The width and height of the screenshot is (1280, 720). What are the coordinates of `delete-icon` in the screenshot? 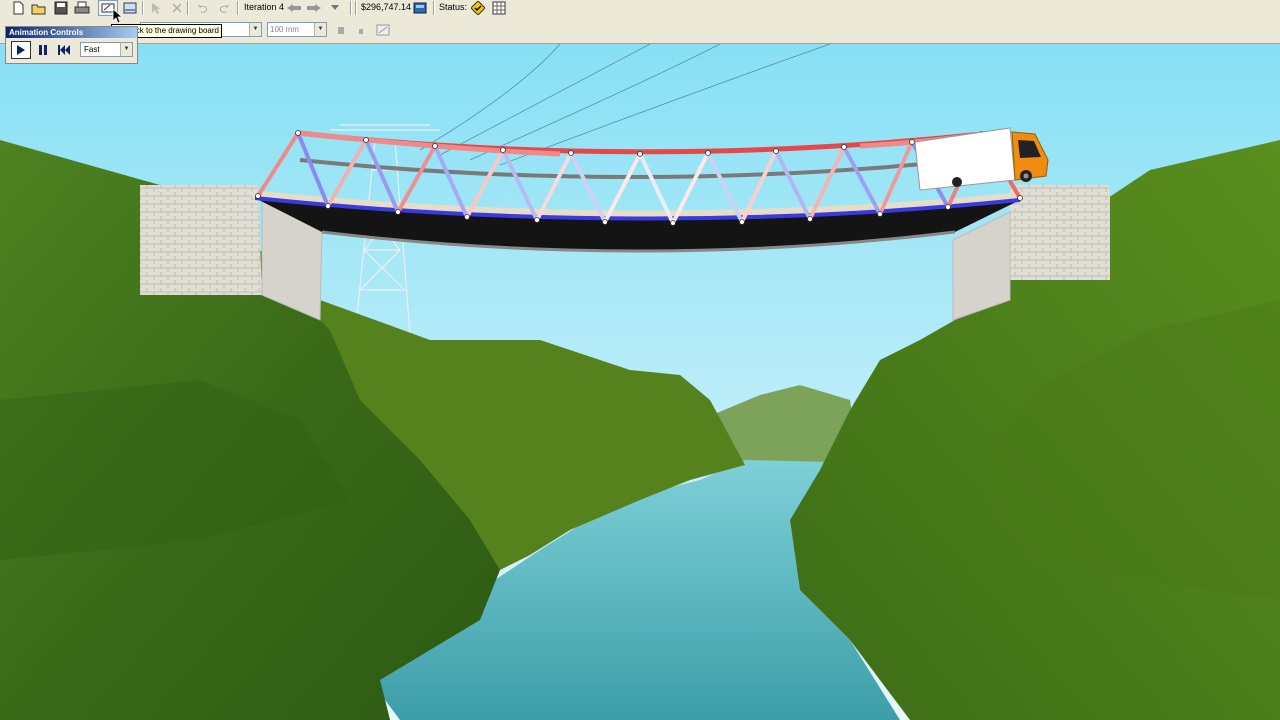 It's located at (177, 8).